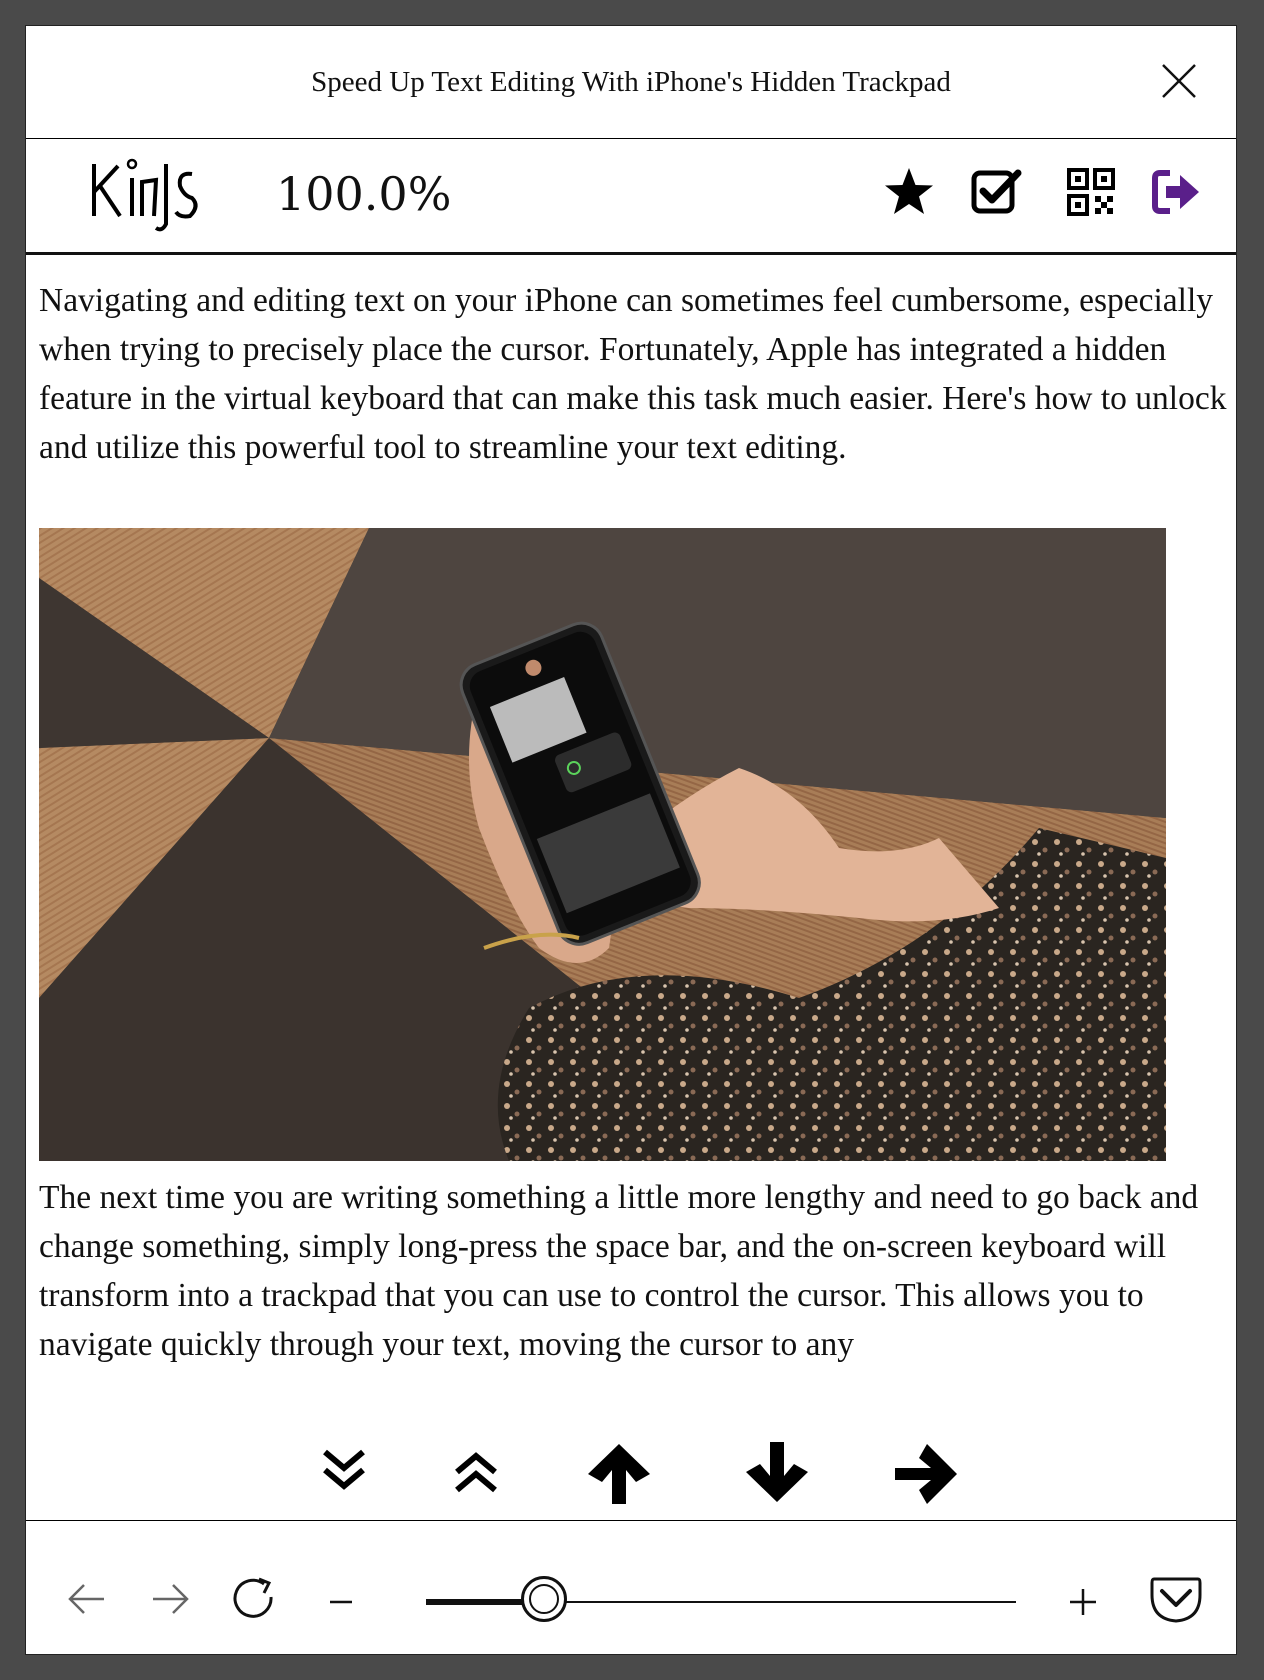 Image resolution: width=1264 pixels, height=1680 pixels. What do you see at coordinates (631, 1587) in the screenshot?
I see `bottom-navigation` at bounding box center [631, 1587].